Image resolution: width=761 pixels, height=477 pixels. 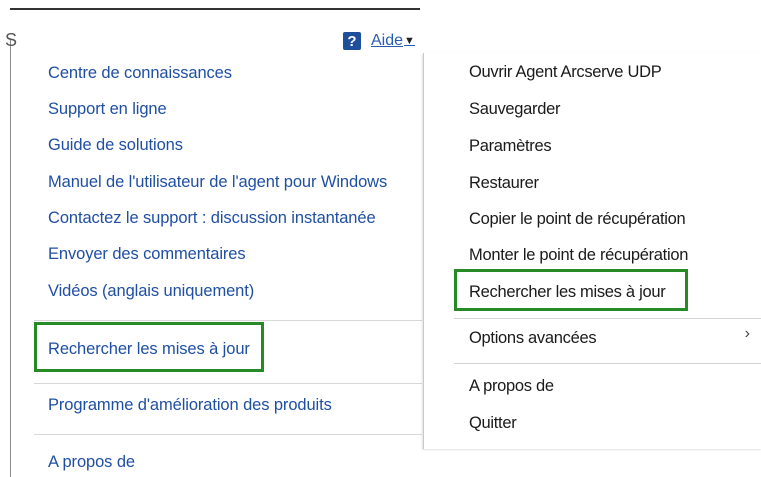 I want to click on menu-item-advanced-options: Options avancées, so click(x=533, y=338).